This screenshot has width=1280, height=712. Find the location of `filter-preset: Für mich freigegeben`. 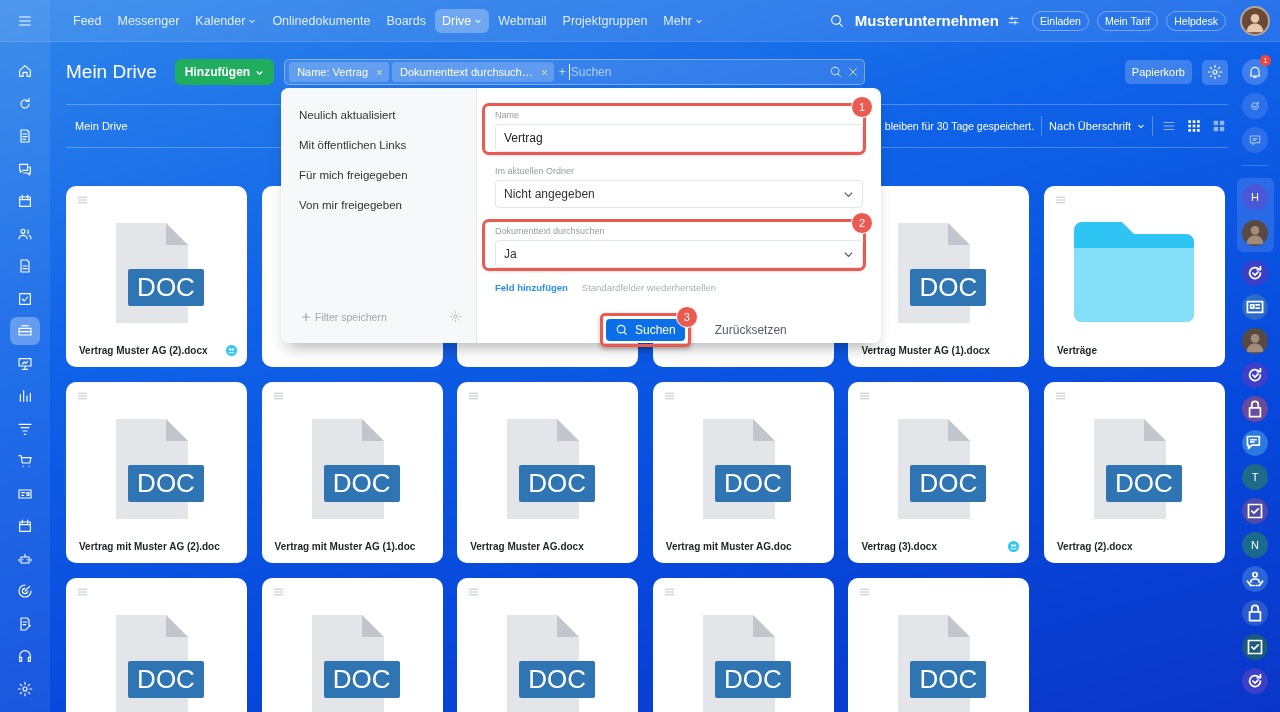

filter-preset: Für mich freigegeben is located at coordinates (387, 184).